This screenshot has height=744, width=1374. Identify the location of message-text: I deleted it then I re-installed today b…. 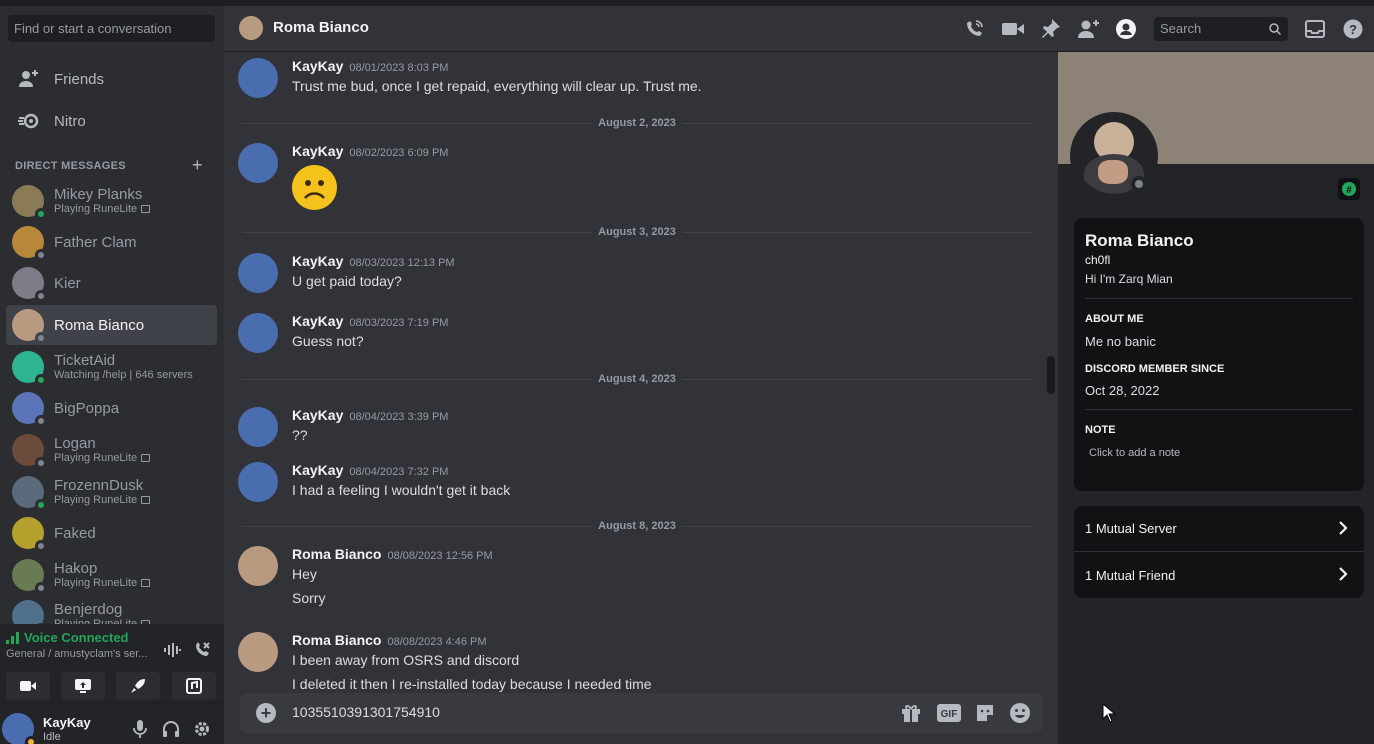
(472, 684).